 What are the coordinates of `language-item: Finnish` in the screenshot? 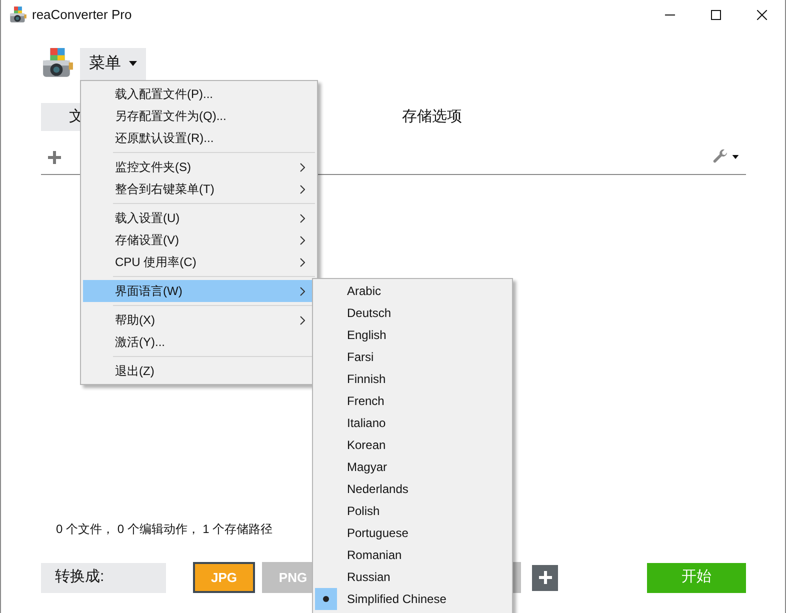 It's located at (412, 379).